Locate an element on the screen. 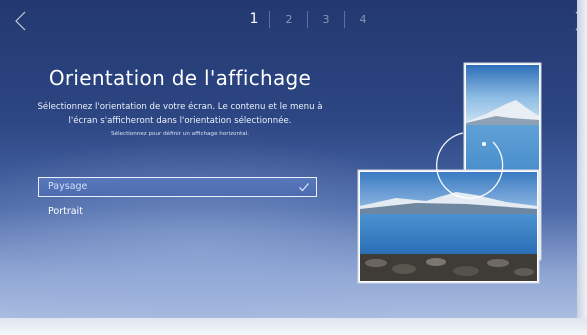 The image size is (587, 335). option-portrait-label: Portrait is located at coordinates (65, 211).